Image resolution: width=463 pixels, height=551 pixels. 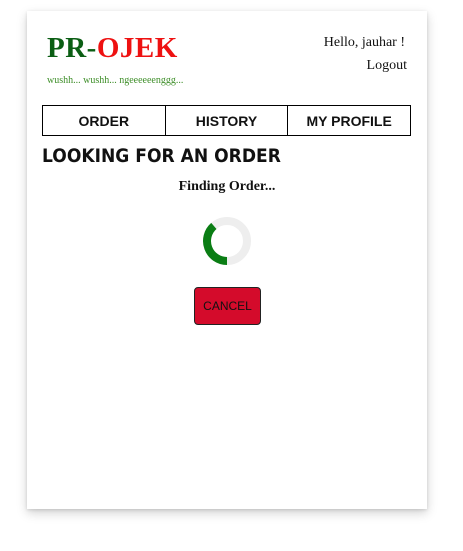 I want to click on main-nav: ORDER HISTORY MY PROFILE, so click(x=226, y=120).